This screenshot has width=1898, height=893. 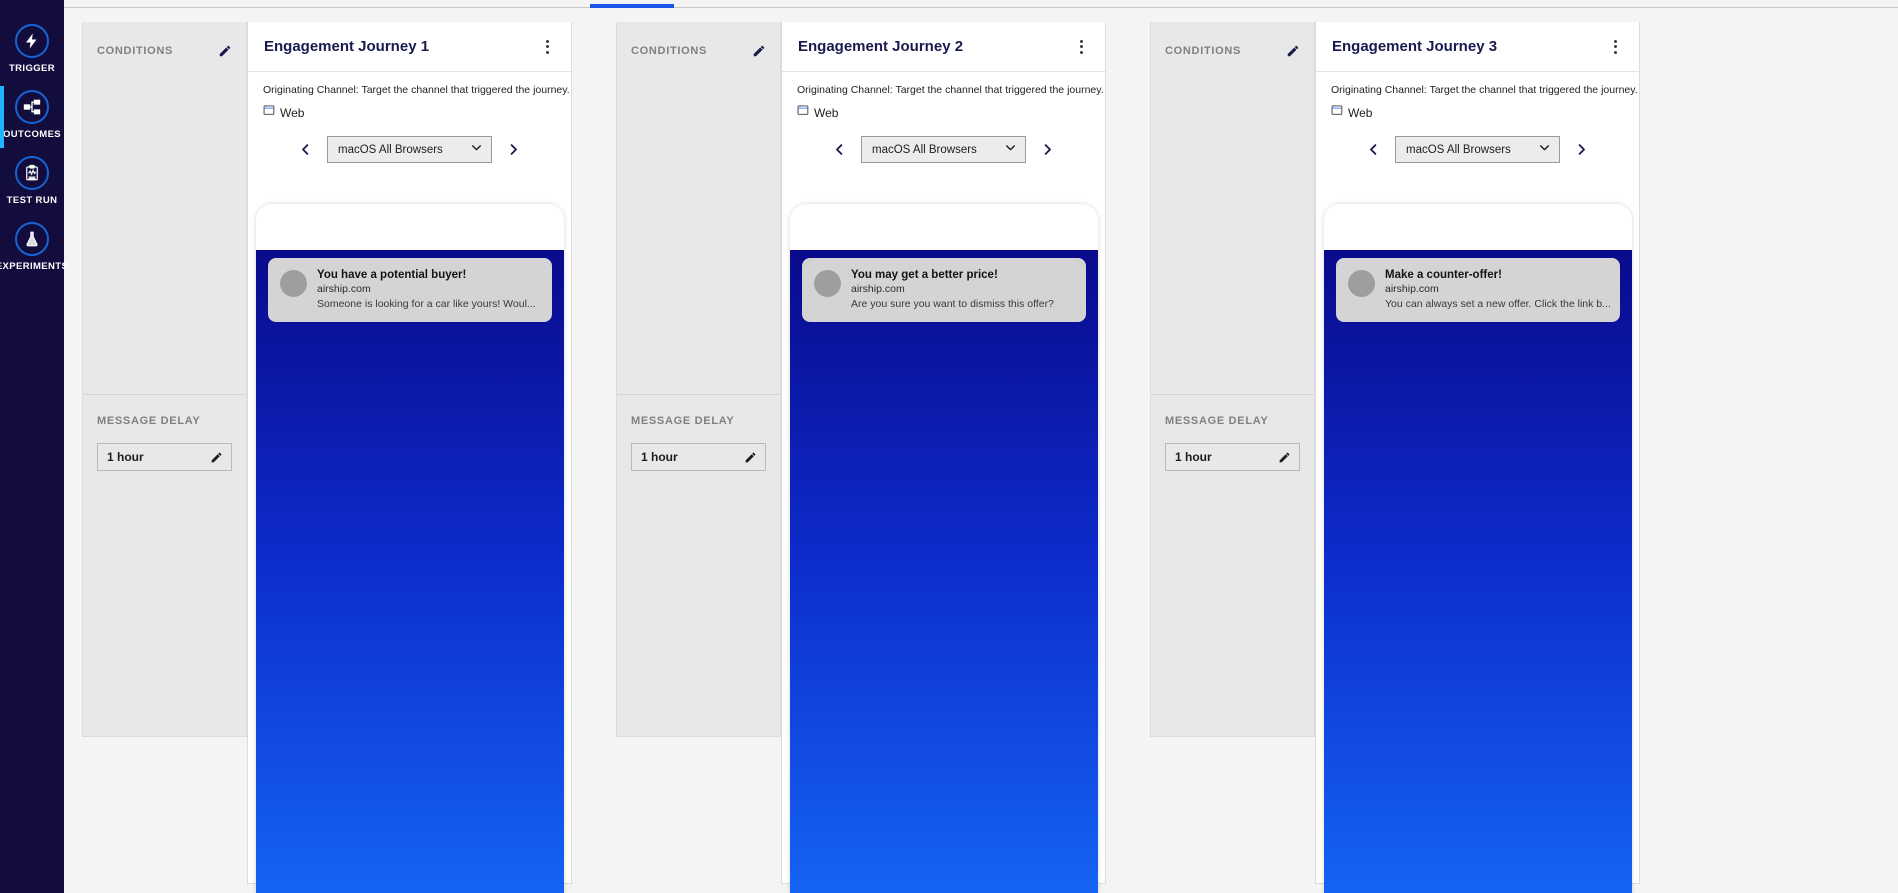 I want to click on settings-column-1: CONDITIONS MESSAGE DELAY 1 hour, so click(x=164, y=379).